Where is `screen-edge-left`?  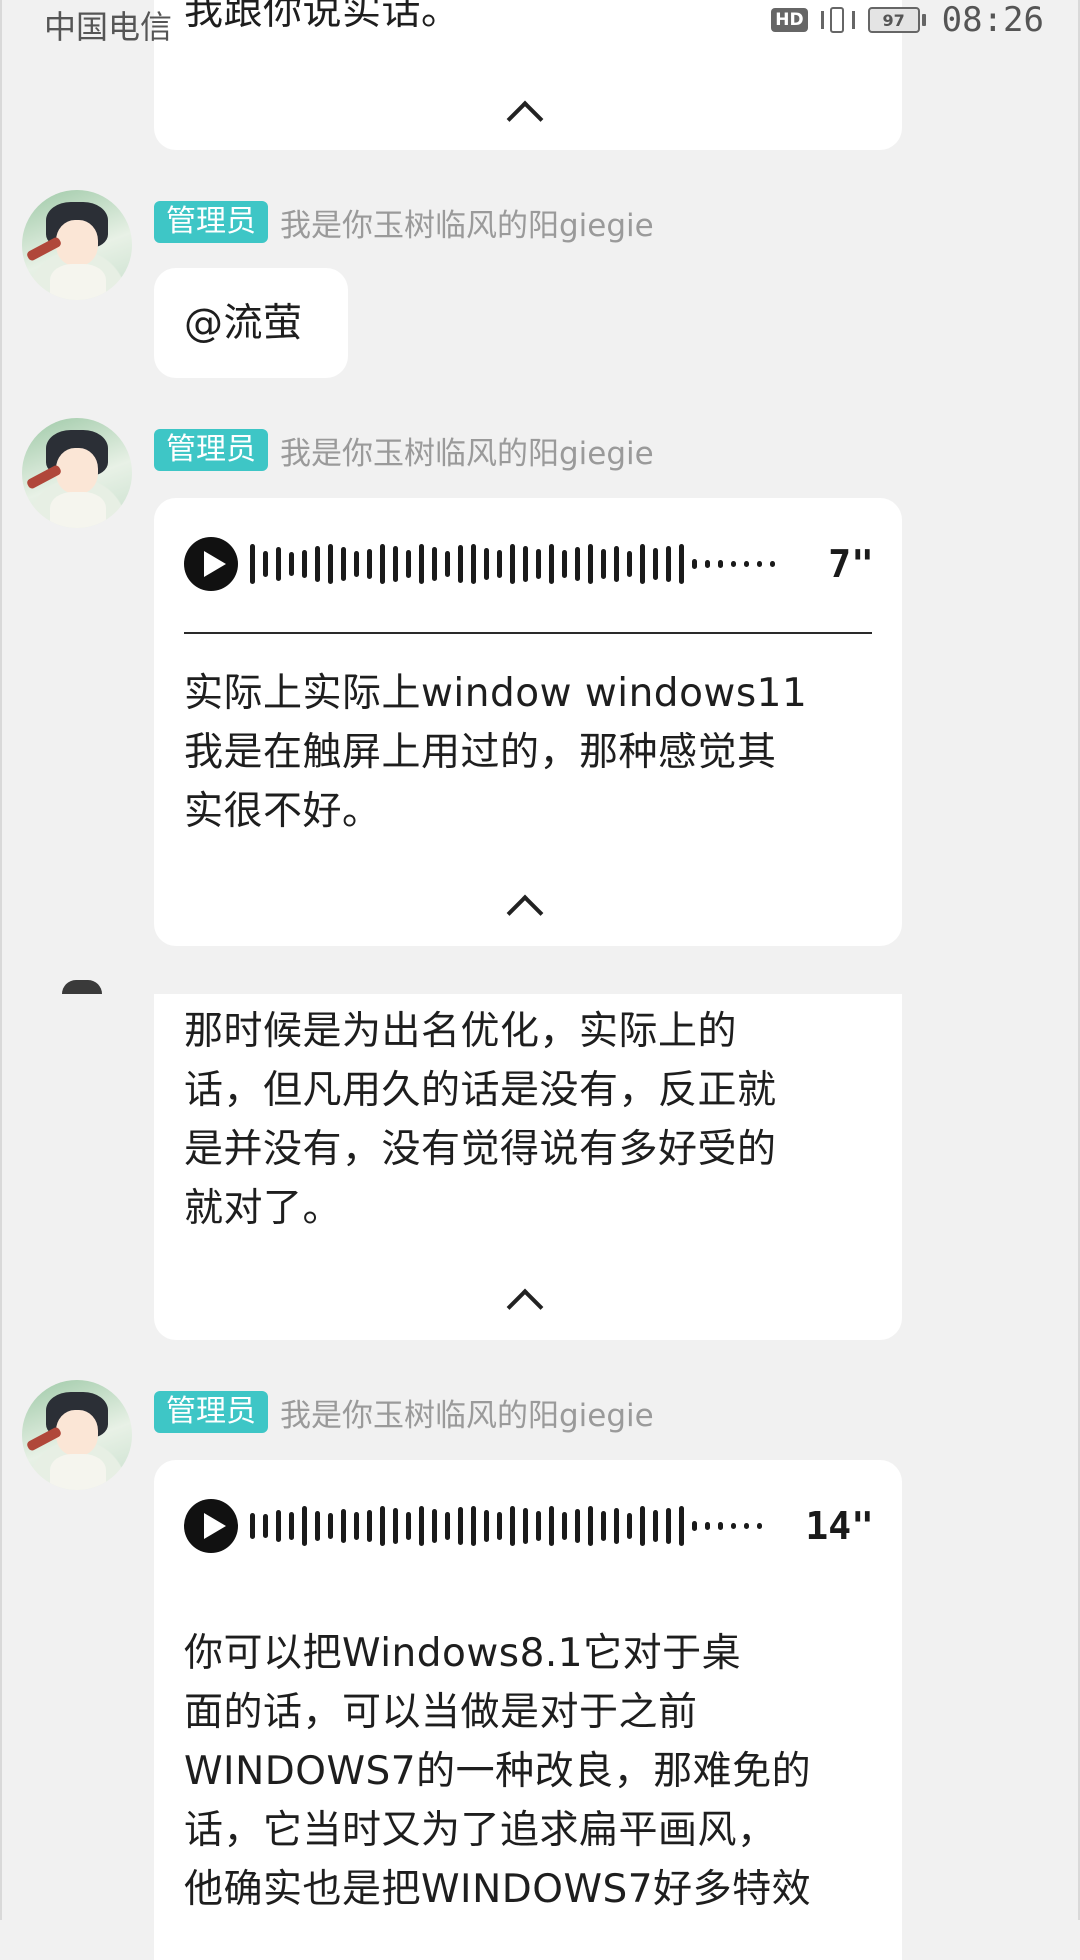
screen-edge-left is located at coordinates (1, 960).